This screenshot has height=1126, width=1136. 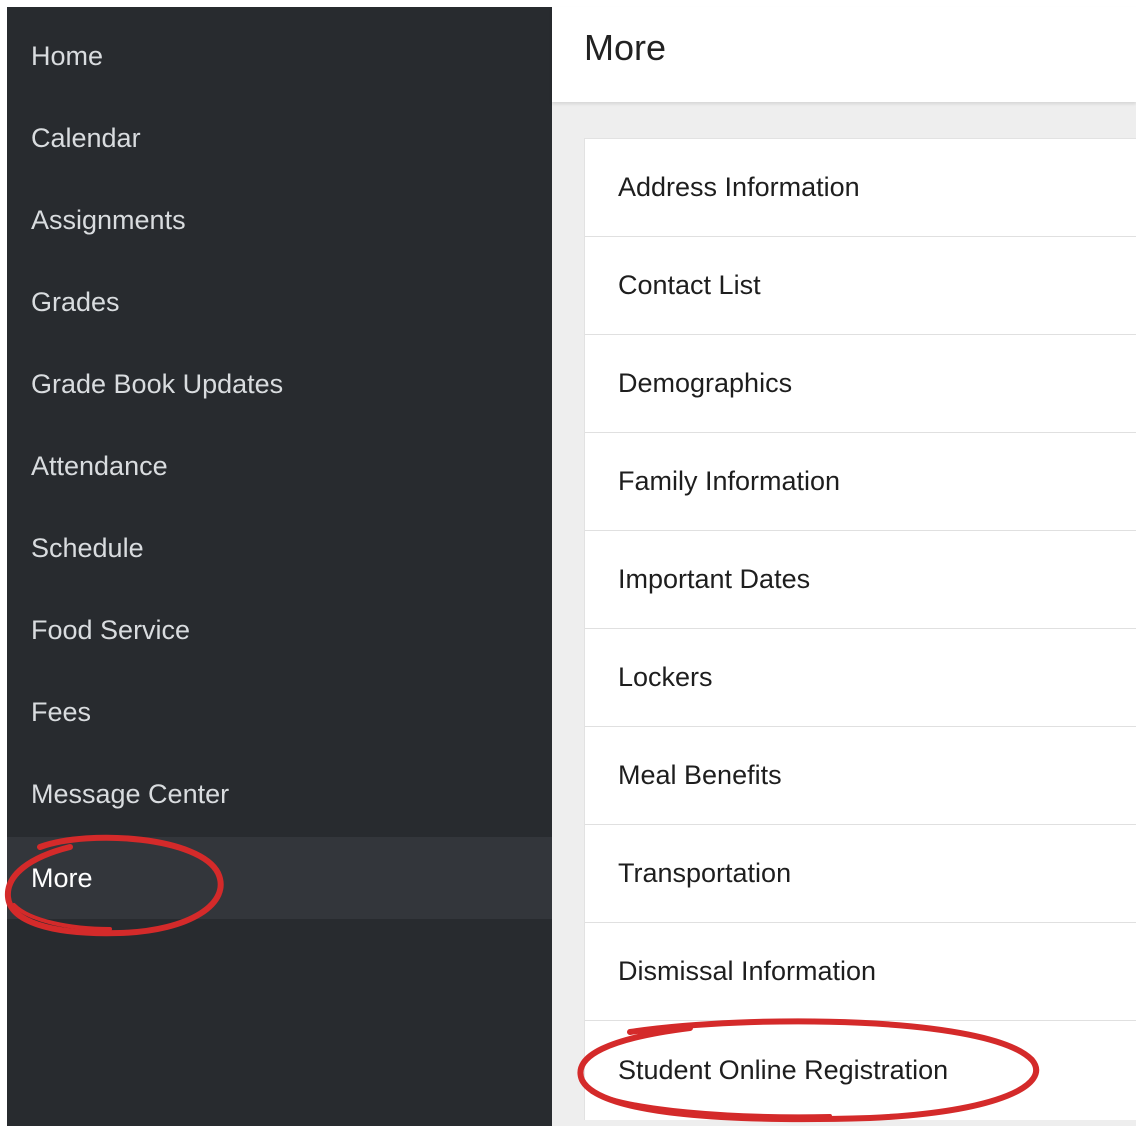 What do you see at coordinates (700, 775) in the screenshot?
I see `list-item-label: Meal Benefits` at bounding box center [700, 775].